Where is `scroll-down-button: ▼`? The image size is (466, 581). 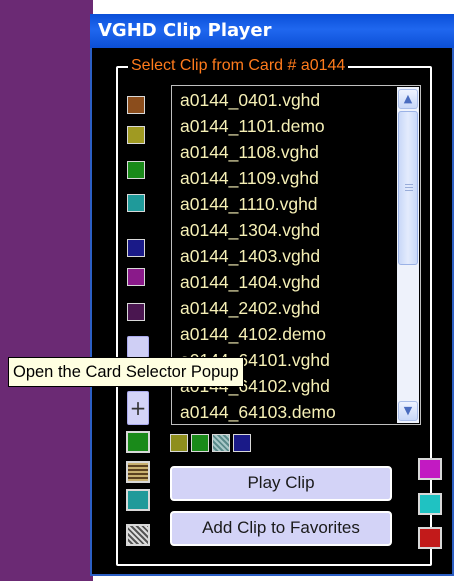
scroll-down-button: ▼ is located at coordinates (408, 411).